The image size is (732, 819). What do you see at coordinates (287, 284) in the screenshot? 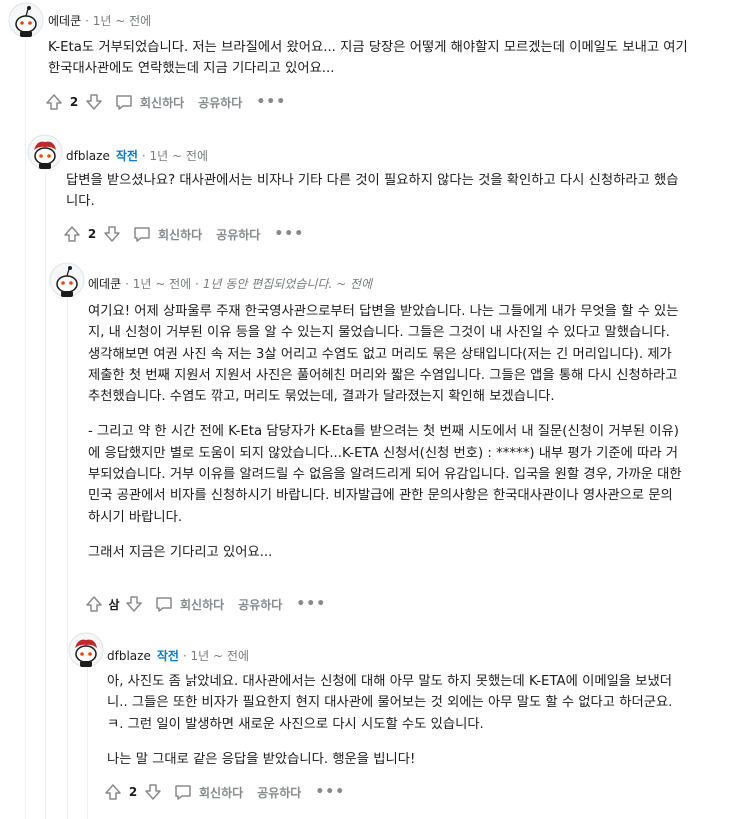
I see `edited-note: 1년 동안 편집되었습니다. ~ 전에` at bounding box center [287, 284].